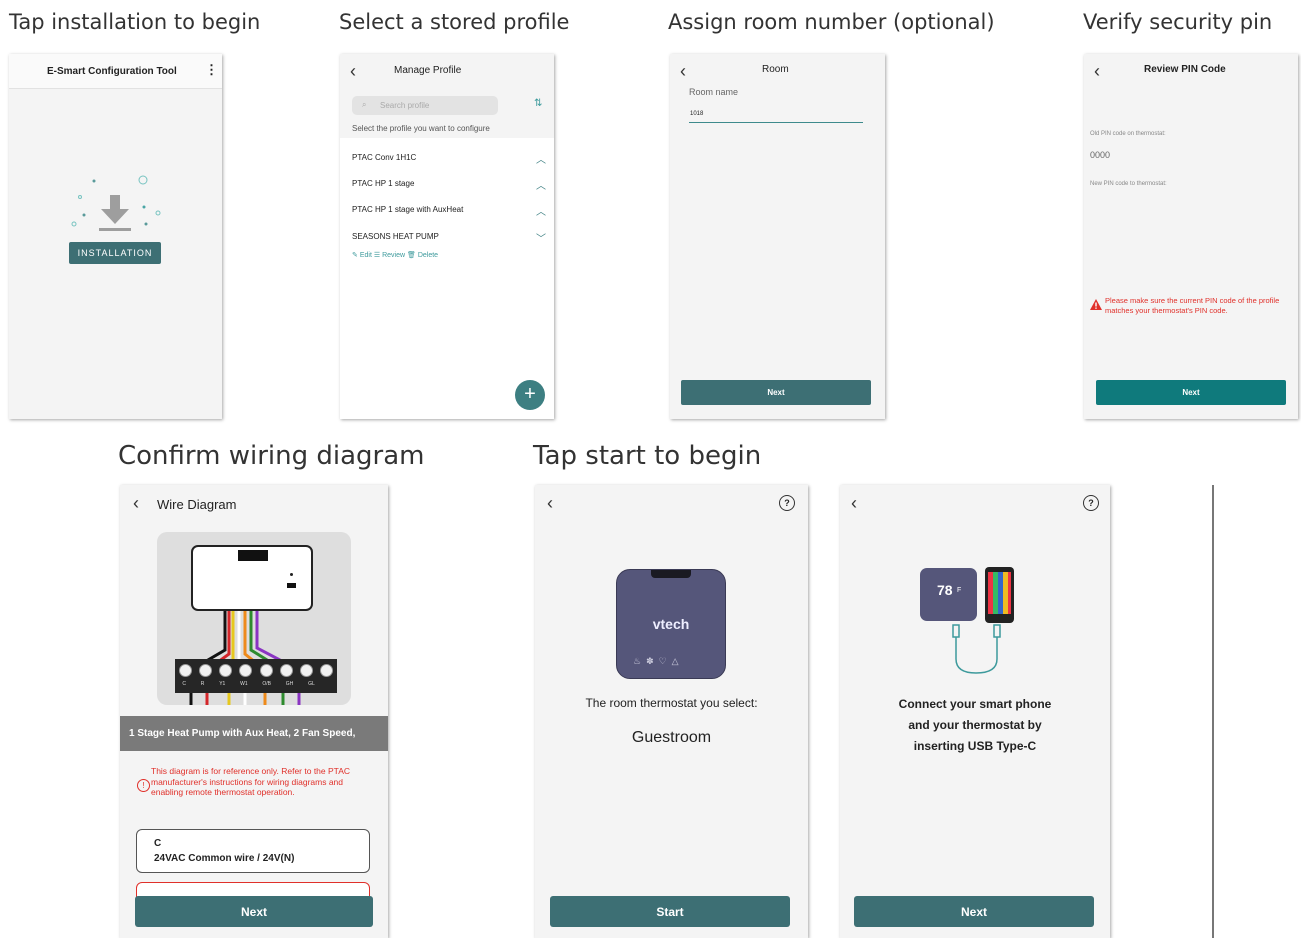  I want to click on terminal-label: W1, so click(244, 684).